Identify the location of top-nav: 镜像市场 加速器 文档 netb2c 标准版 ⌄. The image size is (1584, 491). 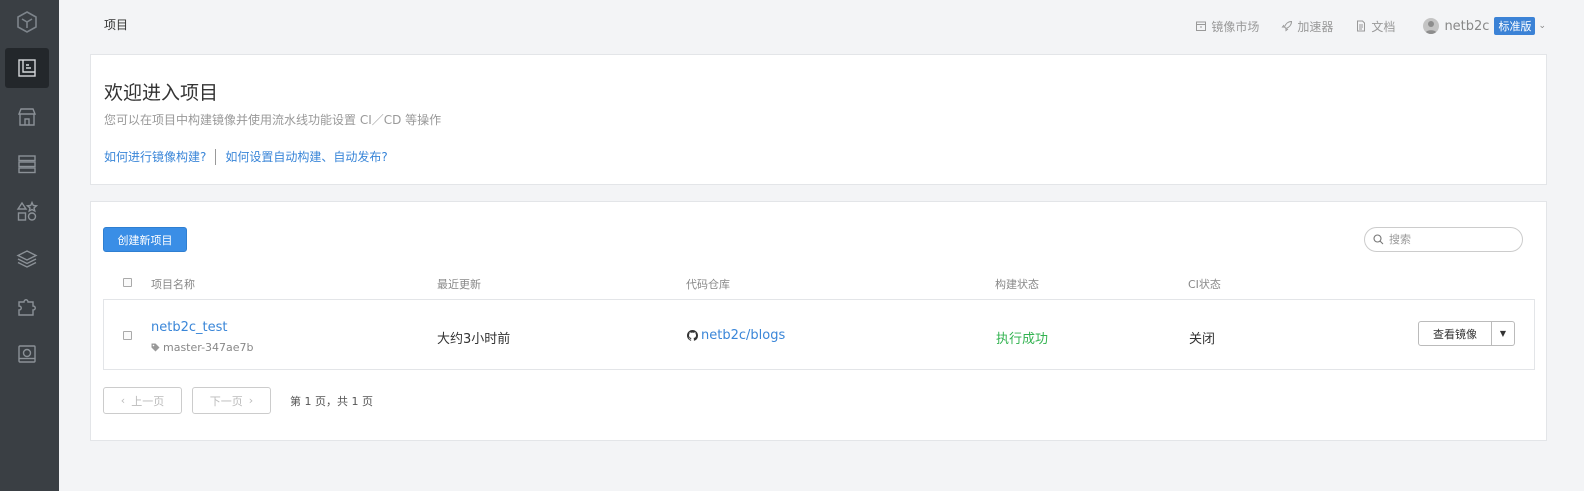
(1359, 26).